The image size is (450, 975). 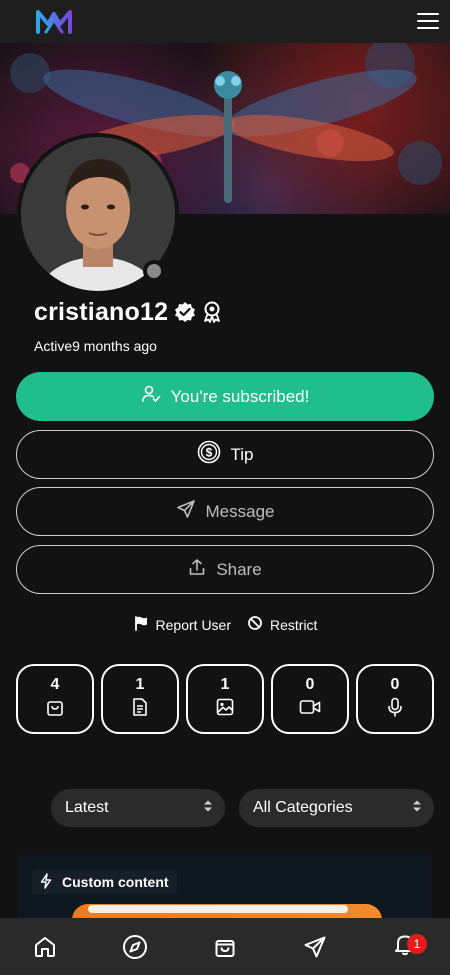 What do you see at coordinates (406, 947) in the screenshot?
I see `notifications-button: 1` at bounding box center [406, 947].